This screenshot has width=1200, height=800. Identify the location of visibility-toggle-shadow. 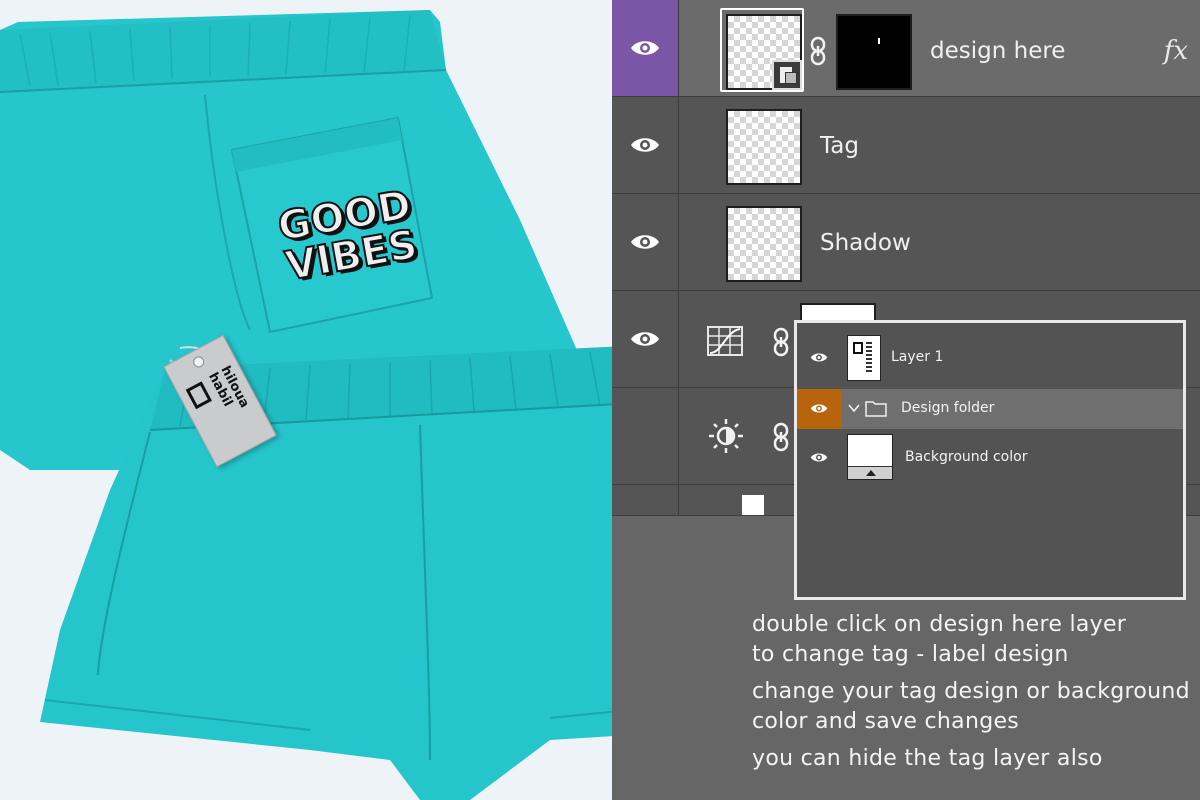
(645, 242).